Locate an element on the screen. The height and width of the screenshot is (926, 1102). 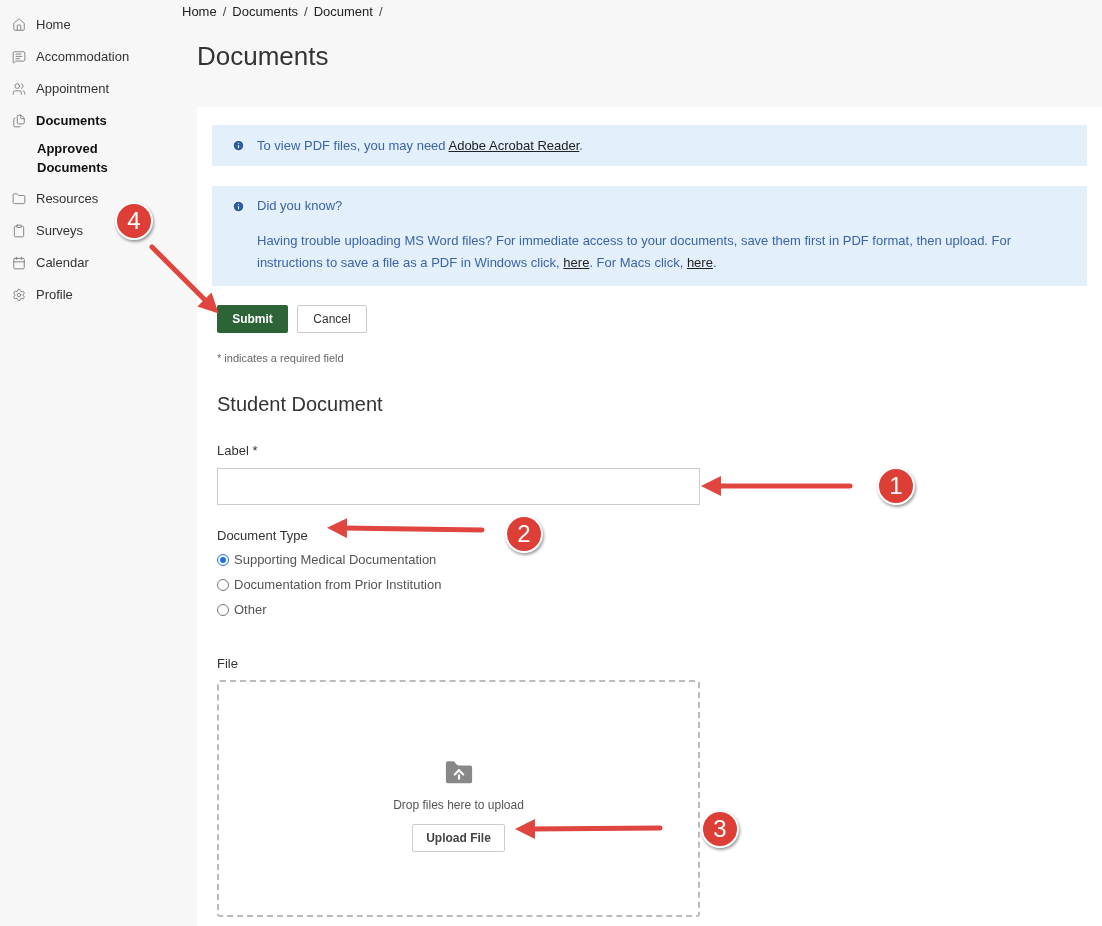
breadcrumb-link: Home is located at coordinates (199, 12).